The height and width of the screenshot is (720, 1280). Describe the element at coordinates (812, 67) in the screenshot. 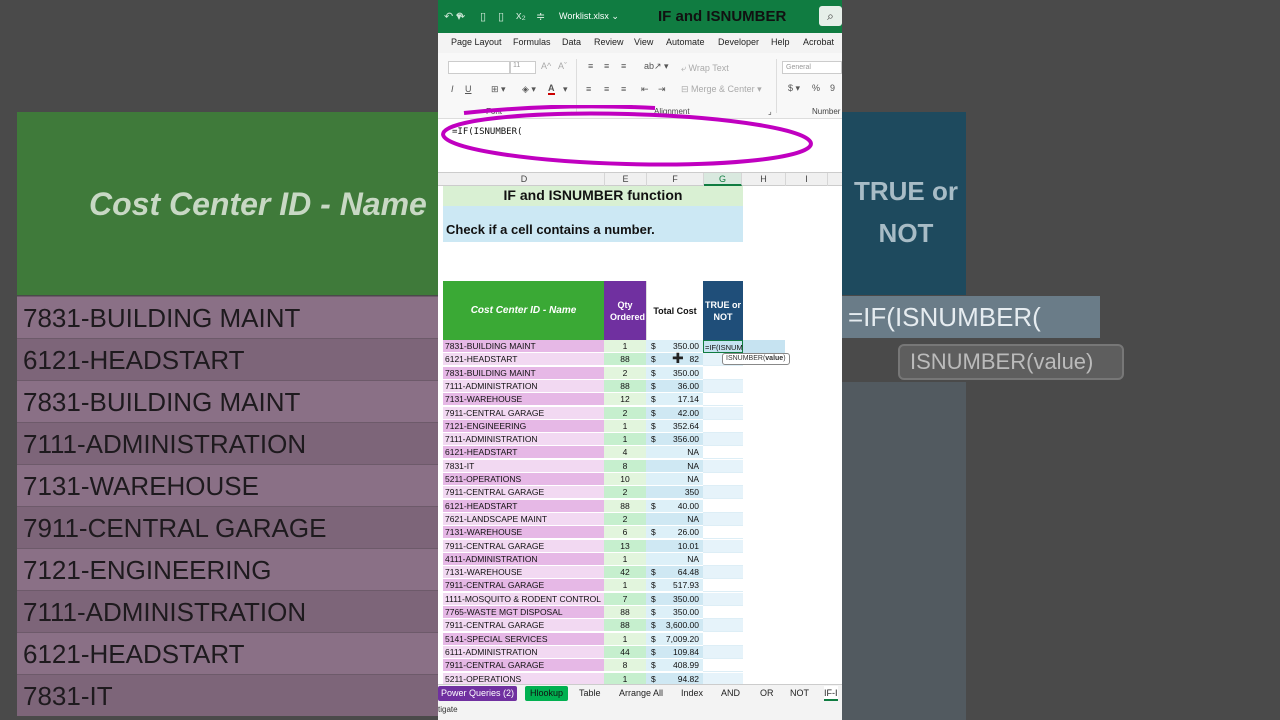

I see `number-format-box: General` at that location.